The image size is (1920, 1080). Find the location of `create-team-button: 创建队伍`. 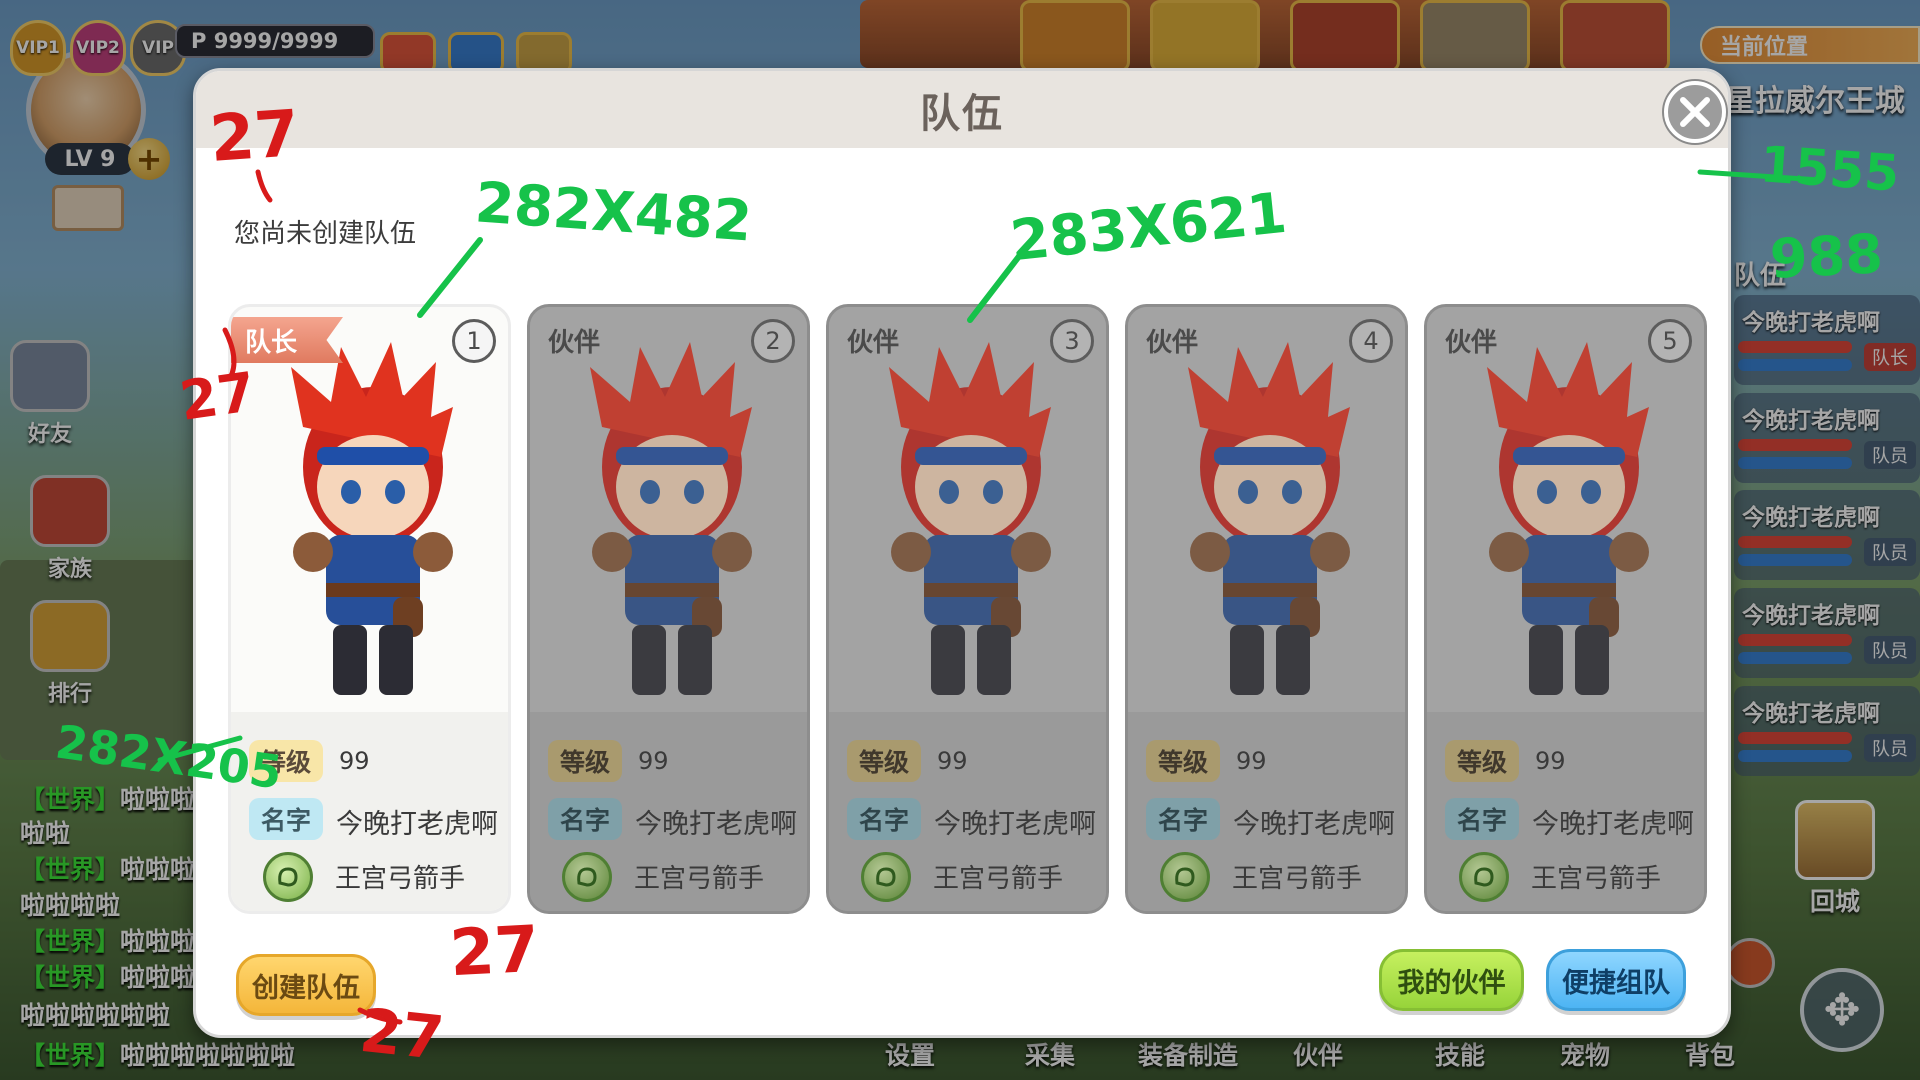

create-team-button: 创建队伍 is located at coordinates (306, 985).